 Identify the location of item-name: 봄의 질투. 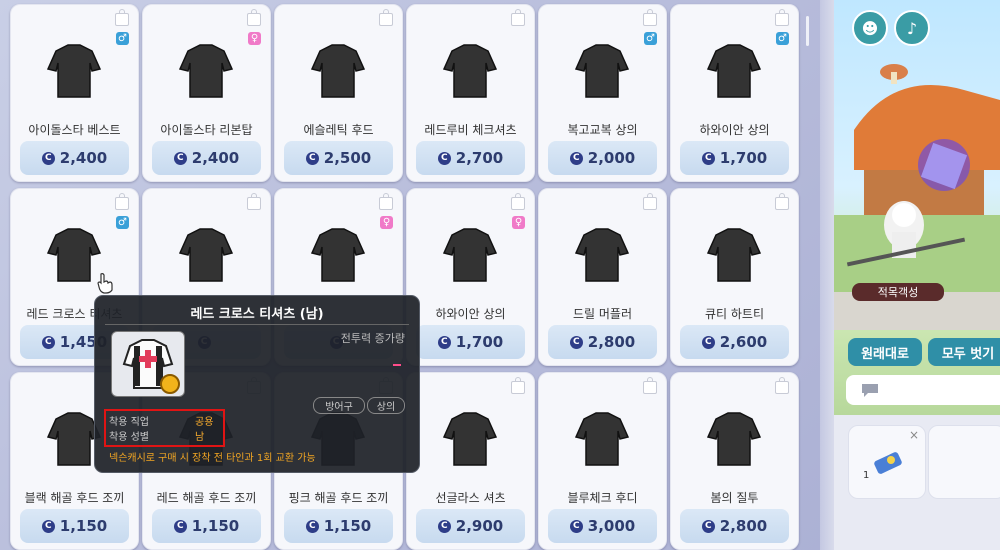
(734, 498).